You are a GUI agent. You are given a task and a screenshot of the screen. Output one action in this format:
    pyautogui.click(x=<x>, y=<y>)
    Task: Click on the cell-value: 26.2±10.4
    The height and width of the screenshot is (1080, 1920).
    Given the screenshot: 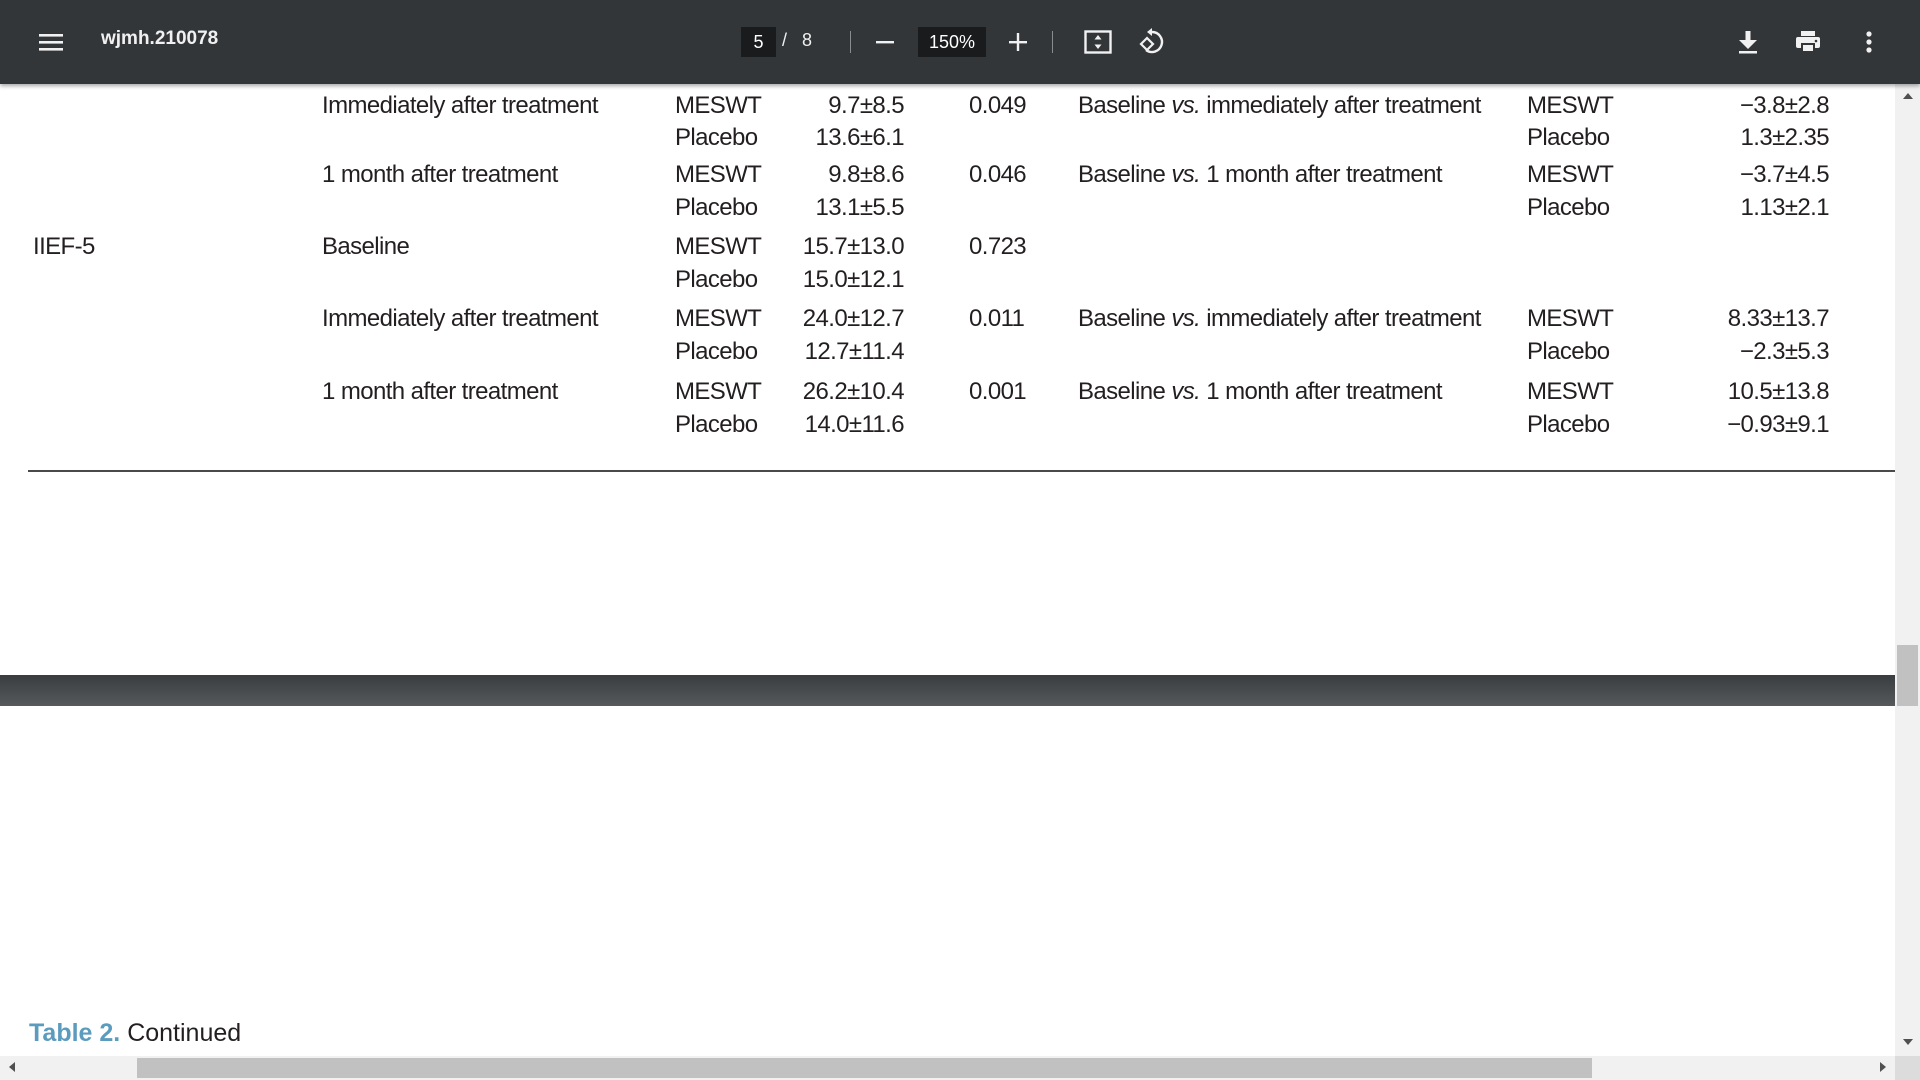 What is the action you would take?
    pyautogui.click(x=853, y=391)
    